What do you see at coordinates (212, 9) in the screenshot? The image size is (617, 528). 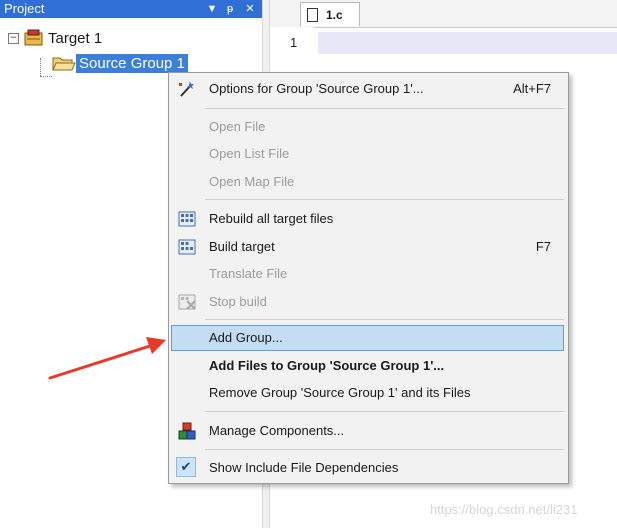 I see `pane-dropdown-icon: ▼` at bounding box center [212, 9].